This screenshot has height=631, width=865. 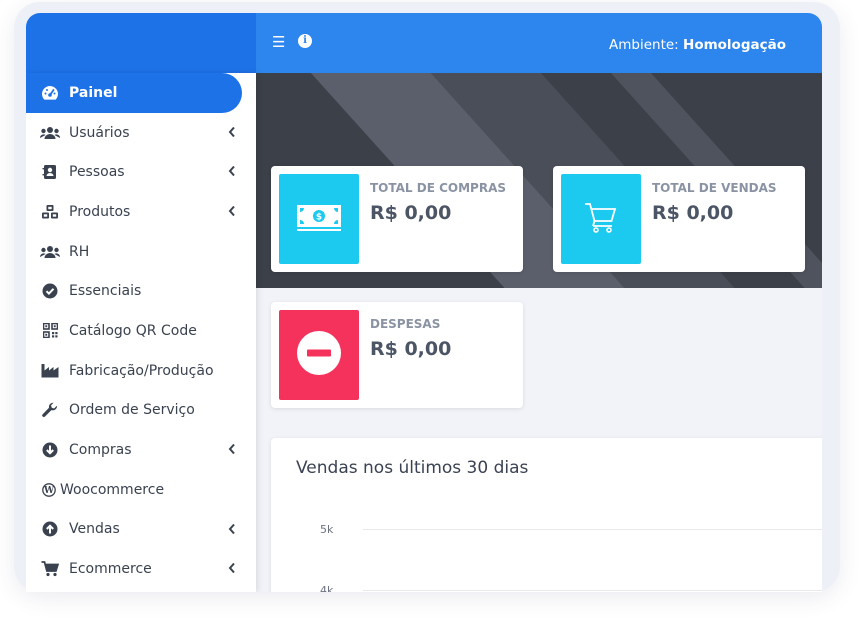 I want to click on sidebar-item-label: Essenciais, so click(x=105, y=291).